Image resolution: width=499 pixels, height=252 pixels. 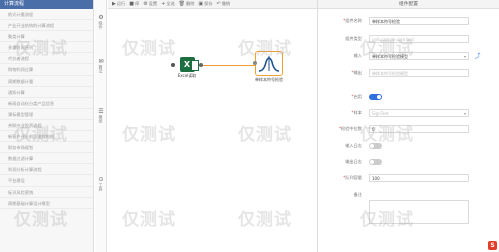 I want to click on flow-list-item: 周期基础计算设计模型, so click(x=46, y=203).